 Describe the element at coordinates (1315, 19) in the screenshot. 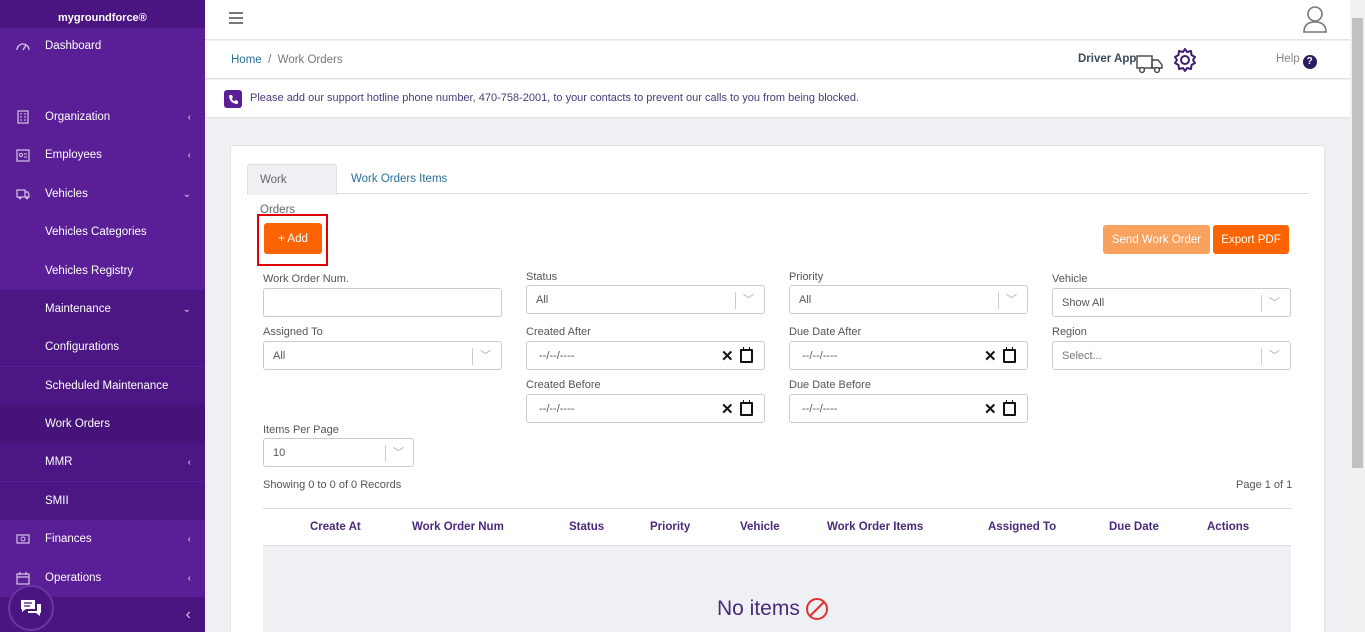

I see `user-avatar-icon` at that location.